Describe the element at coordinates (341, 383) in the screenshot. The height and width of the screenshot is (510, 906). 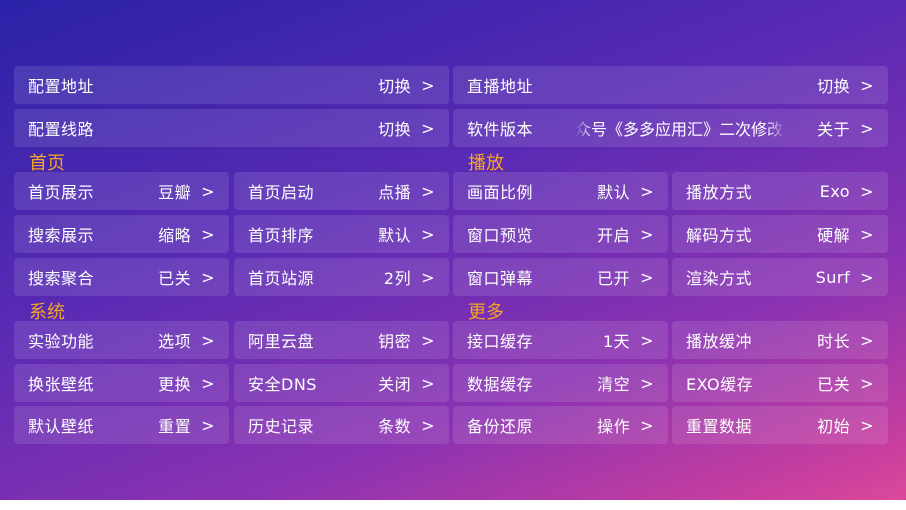
I see `secure-dns-row: 安全DNS 关闭 >` at that location.